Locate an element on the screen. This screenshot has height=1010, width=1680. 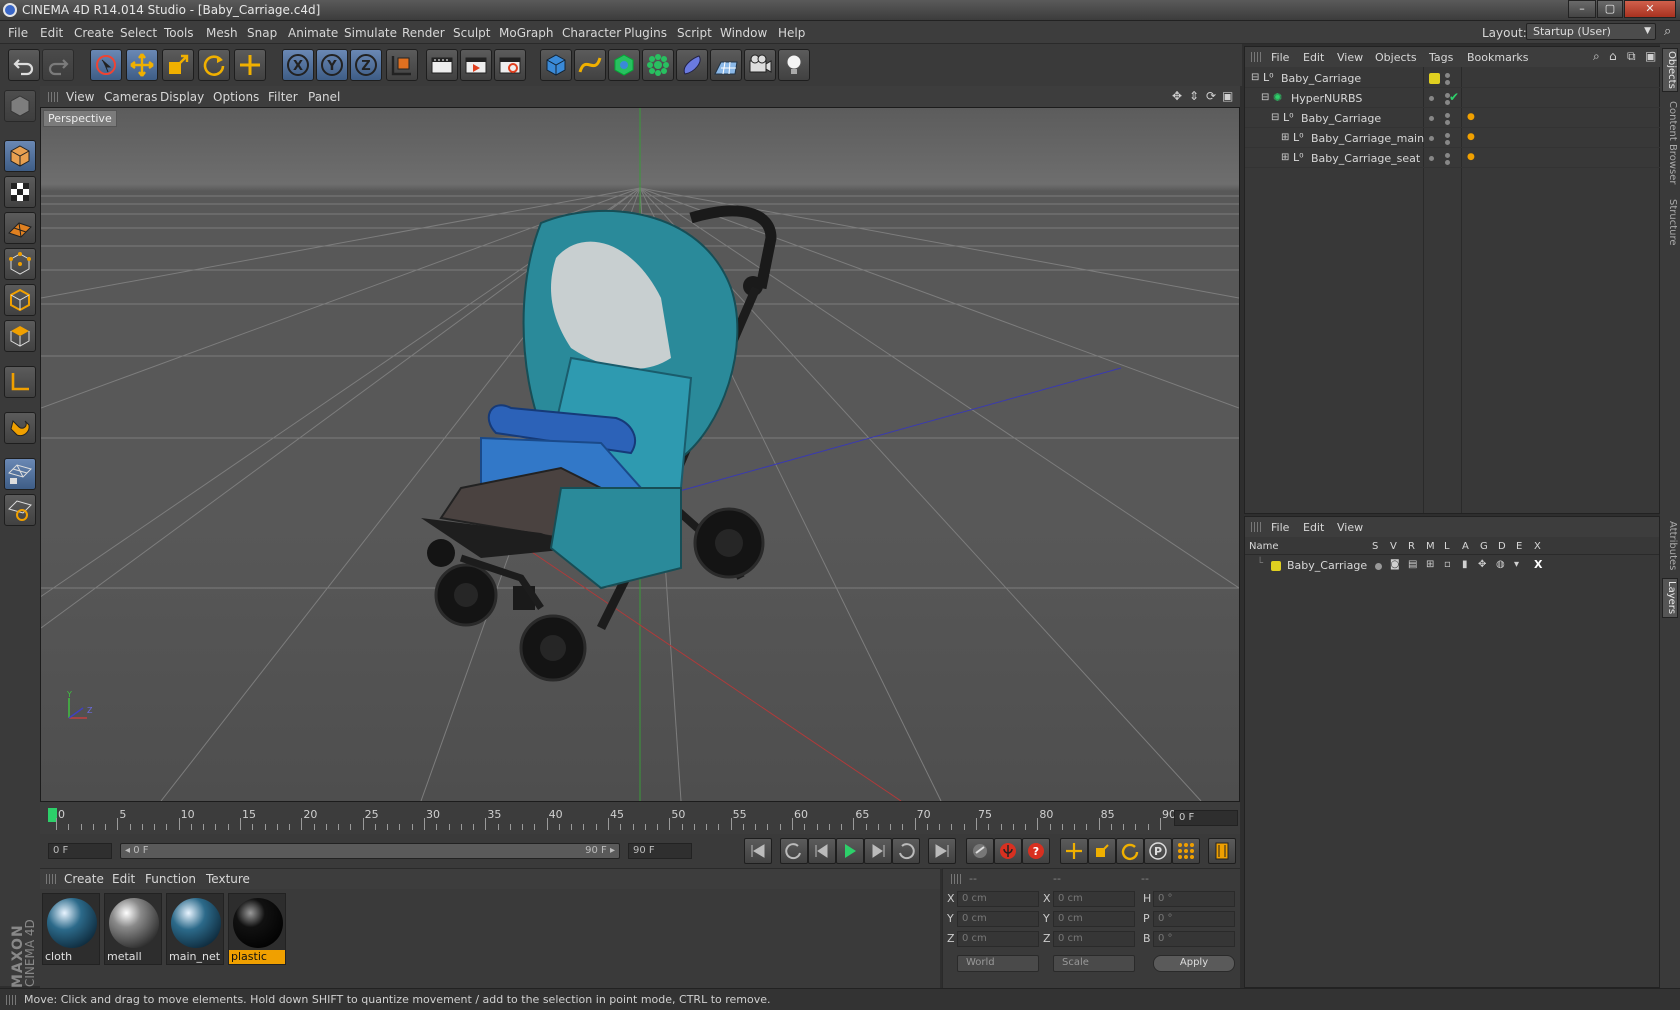
menu-create: Create is located at coordinates (94, 33).